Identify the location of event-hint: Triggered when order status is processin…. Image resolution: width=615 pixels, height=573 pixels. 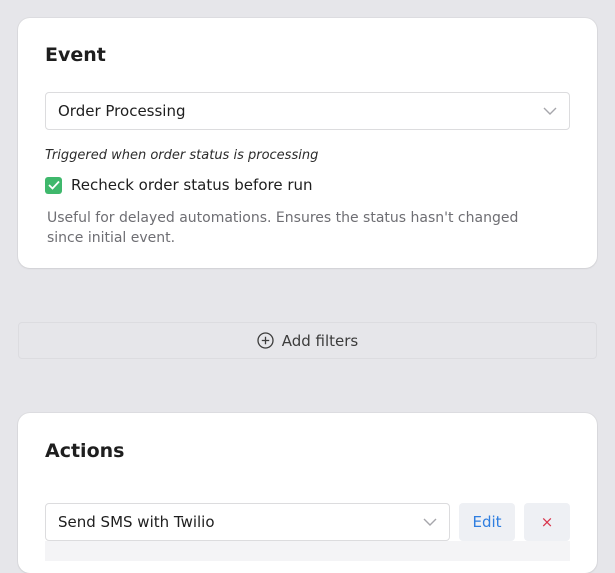
(182, 155).